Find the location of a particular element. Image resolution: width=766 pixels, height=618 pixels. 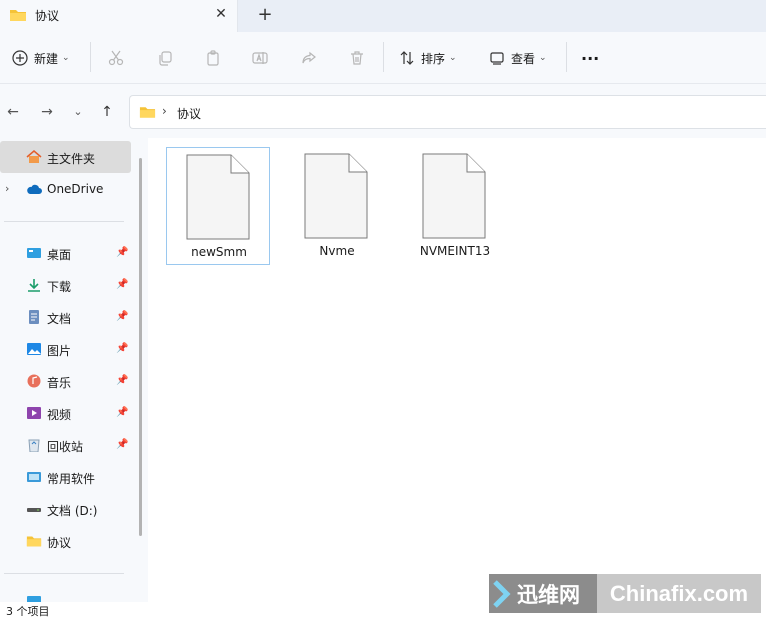

sidebar-item-music: 音乐 📌 is located at coordinates (66, 381).